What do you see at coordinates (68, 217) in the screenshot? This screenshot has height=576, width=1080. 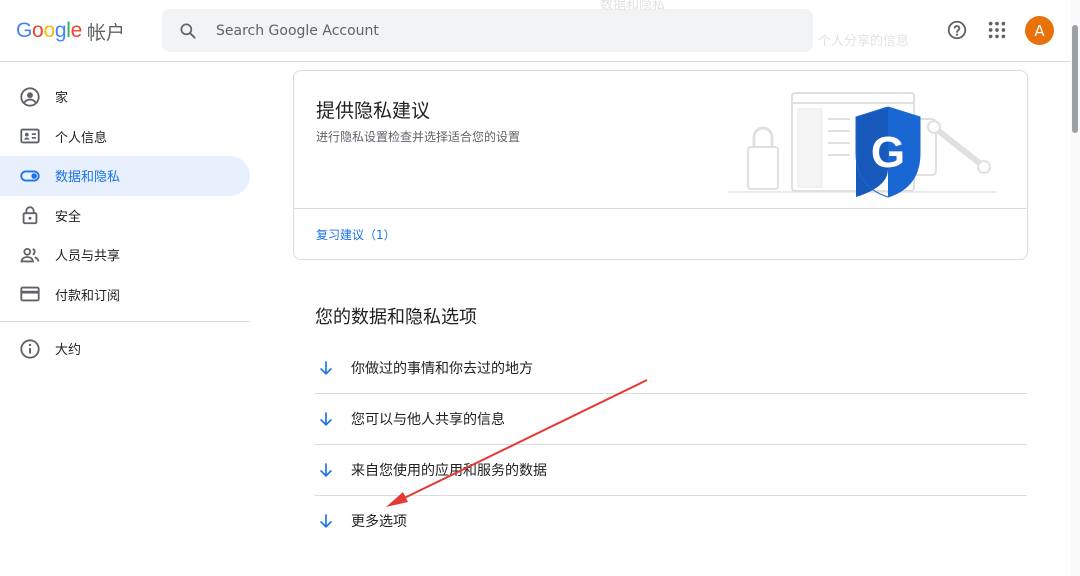 I see `sidebar-item-label: 安全` at bounding box center [68, 217].